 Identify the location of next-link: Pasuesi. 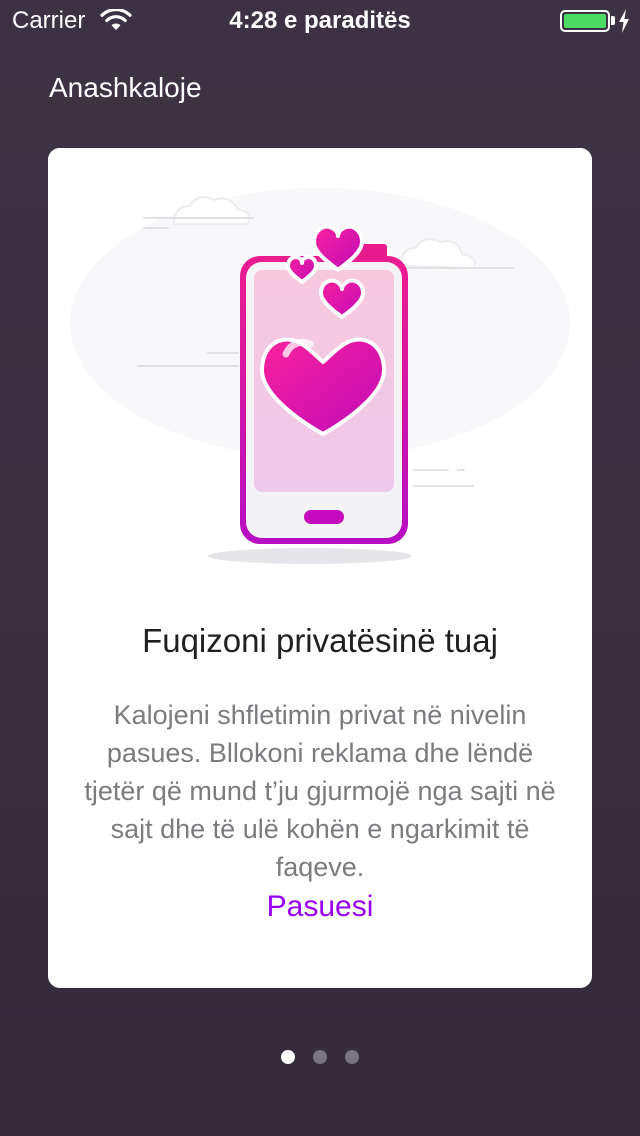
(320, 907).